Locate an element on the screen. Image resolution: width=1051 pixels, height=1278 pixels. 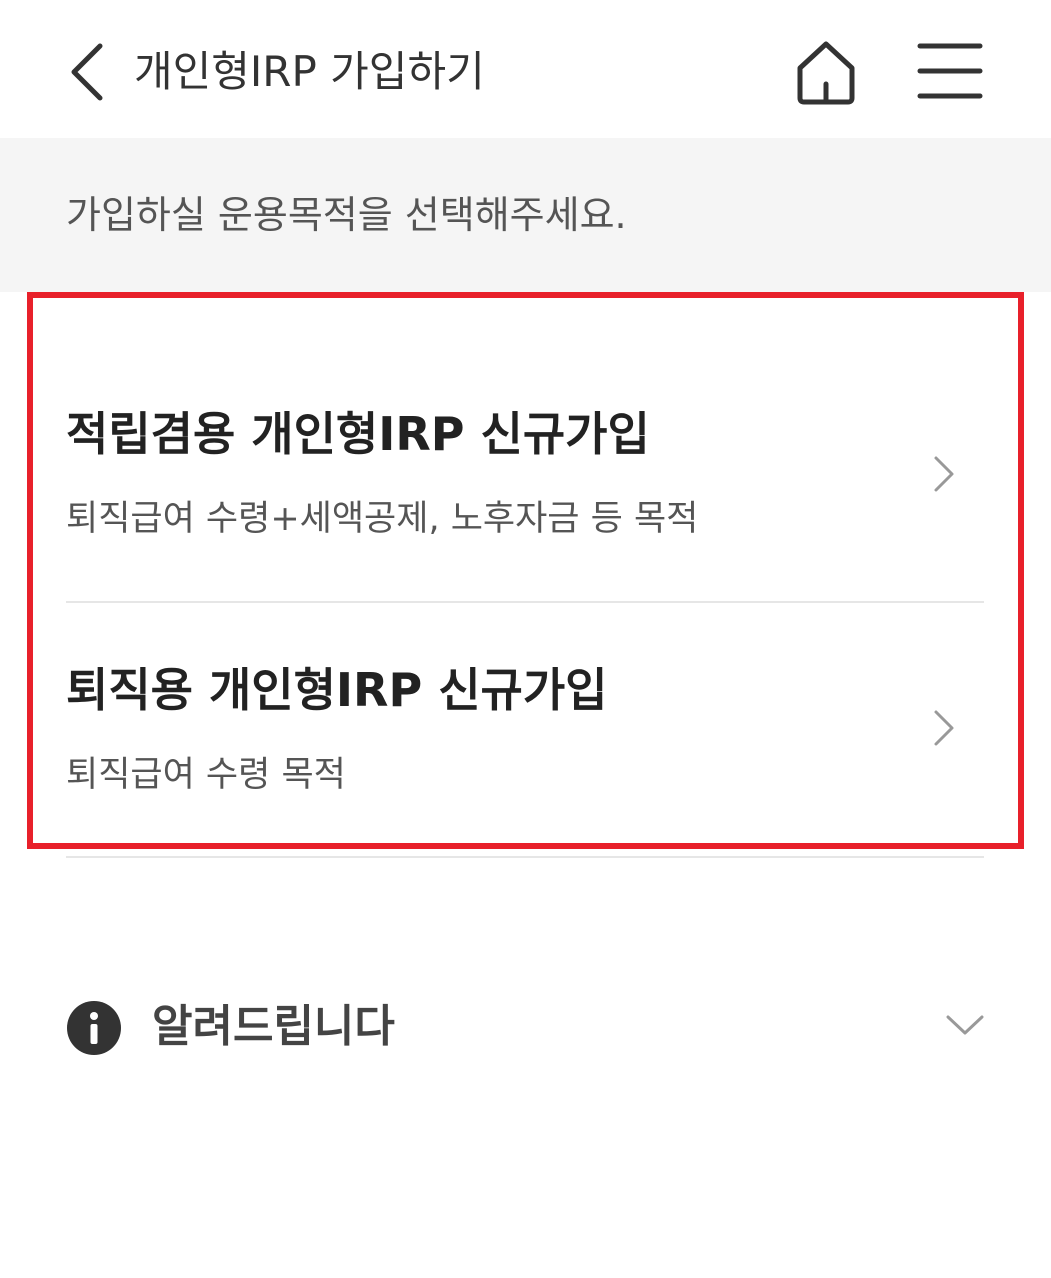
page-title: 개인형IRP 가입하기 is located at coordinates (309, 71).